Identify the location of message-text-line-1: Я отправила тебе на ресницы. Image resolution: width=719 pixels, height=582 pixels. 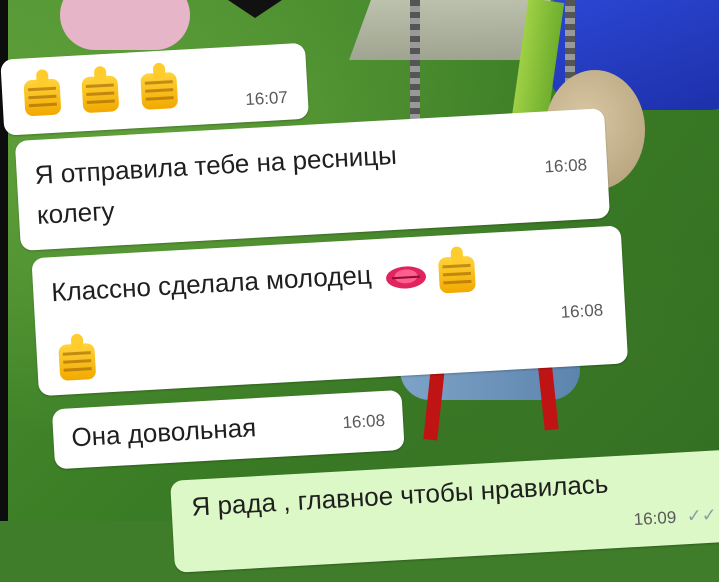
(215, 165).